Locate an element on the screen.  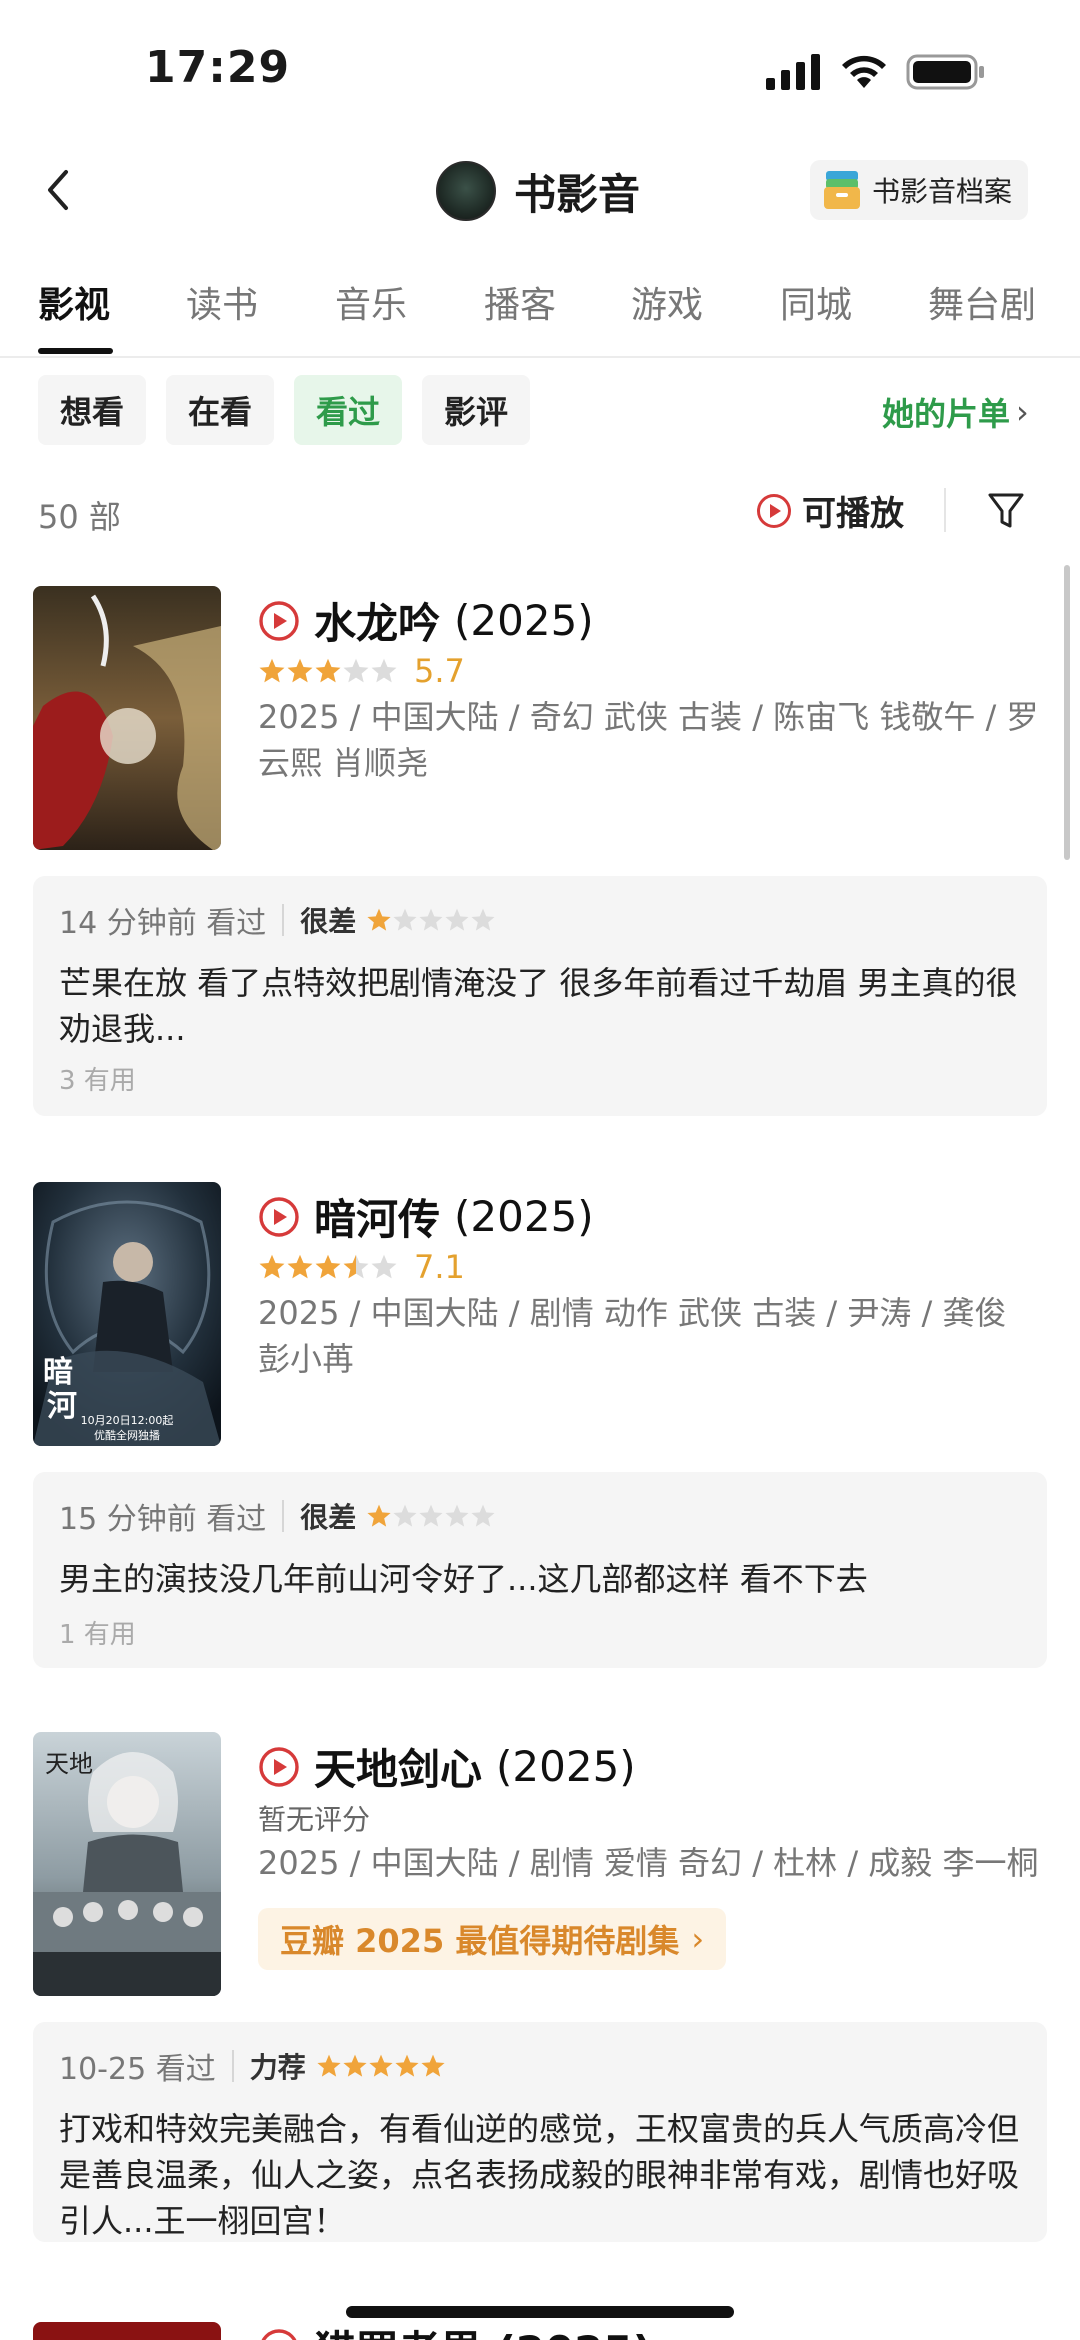
home-indicator is located at coordinates (540, 2312).